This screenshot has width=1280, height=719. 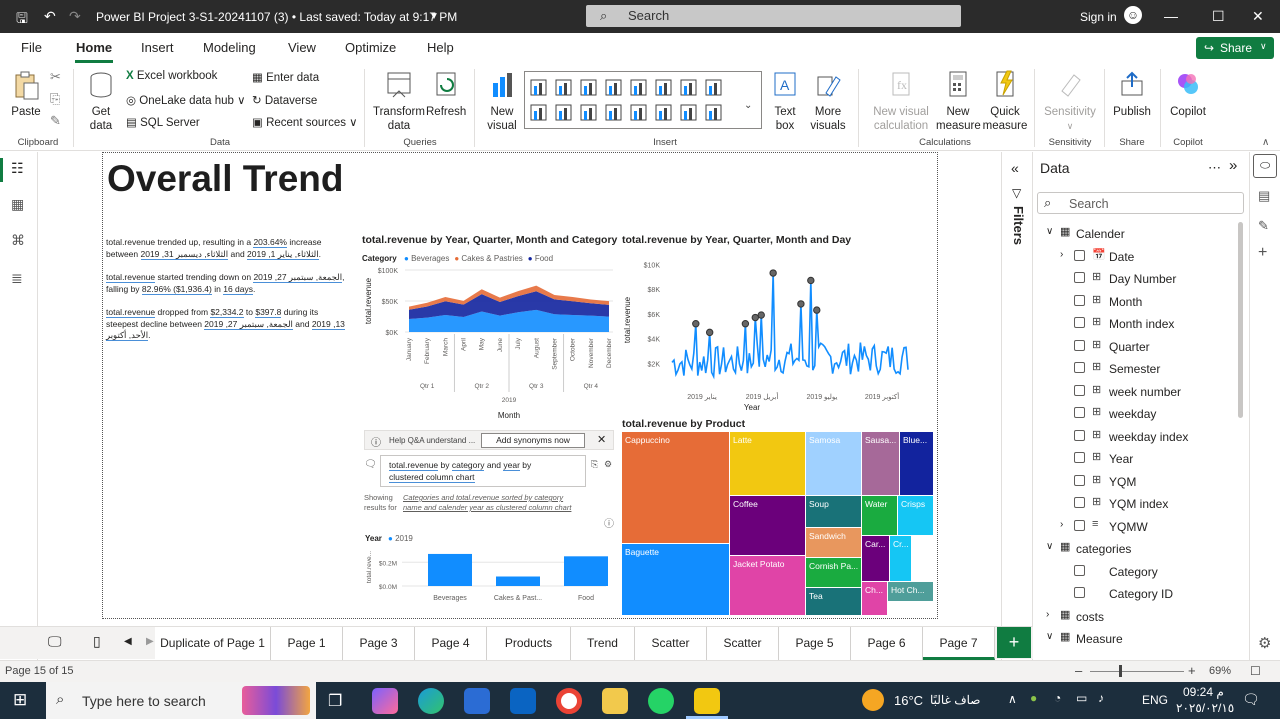 I want to click on page-tab: Trend, so click(x=603, y=643).